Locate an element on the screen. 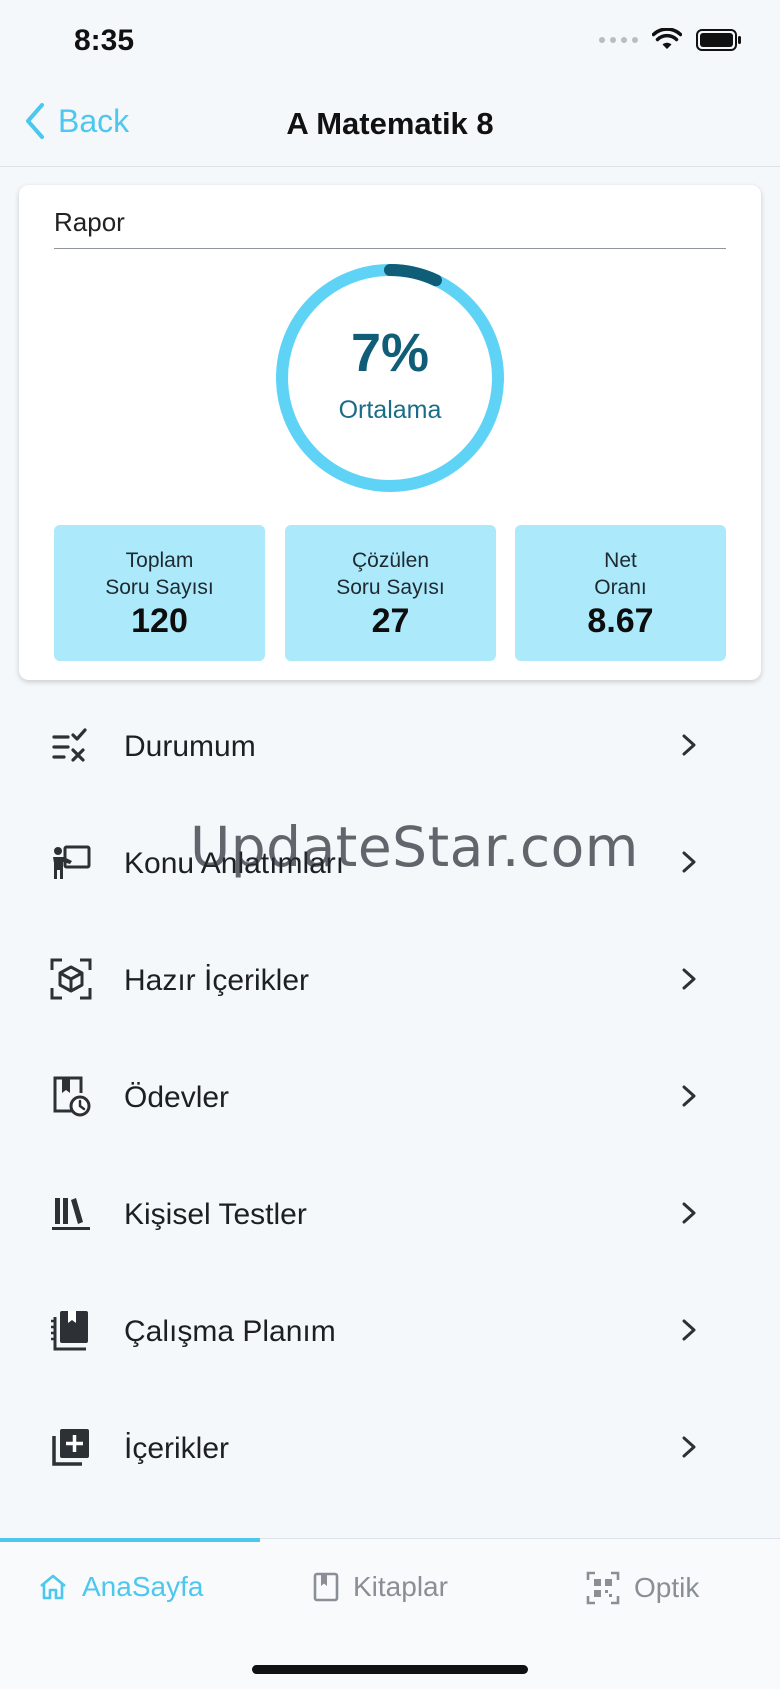 This screenshot has height=1689, width=780. stat-value: 8.67 is located at coordinates (620, 621).